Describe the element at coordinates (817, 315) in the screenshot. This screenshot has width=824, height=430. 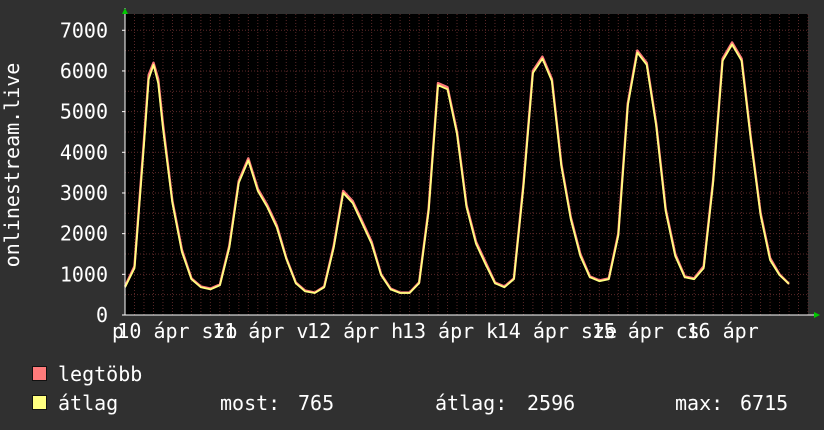
I see `x-axis-arrow` at that location.